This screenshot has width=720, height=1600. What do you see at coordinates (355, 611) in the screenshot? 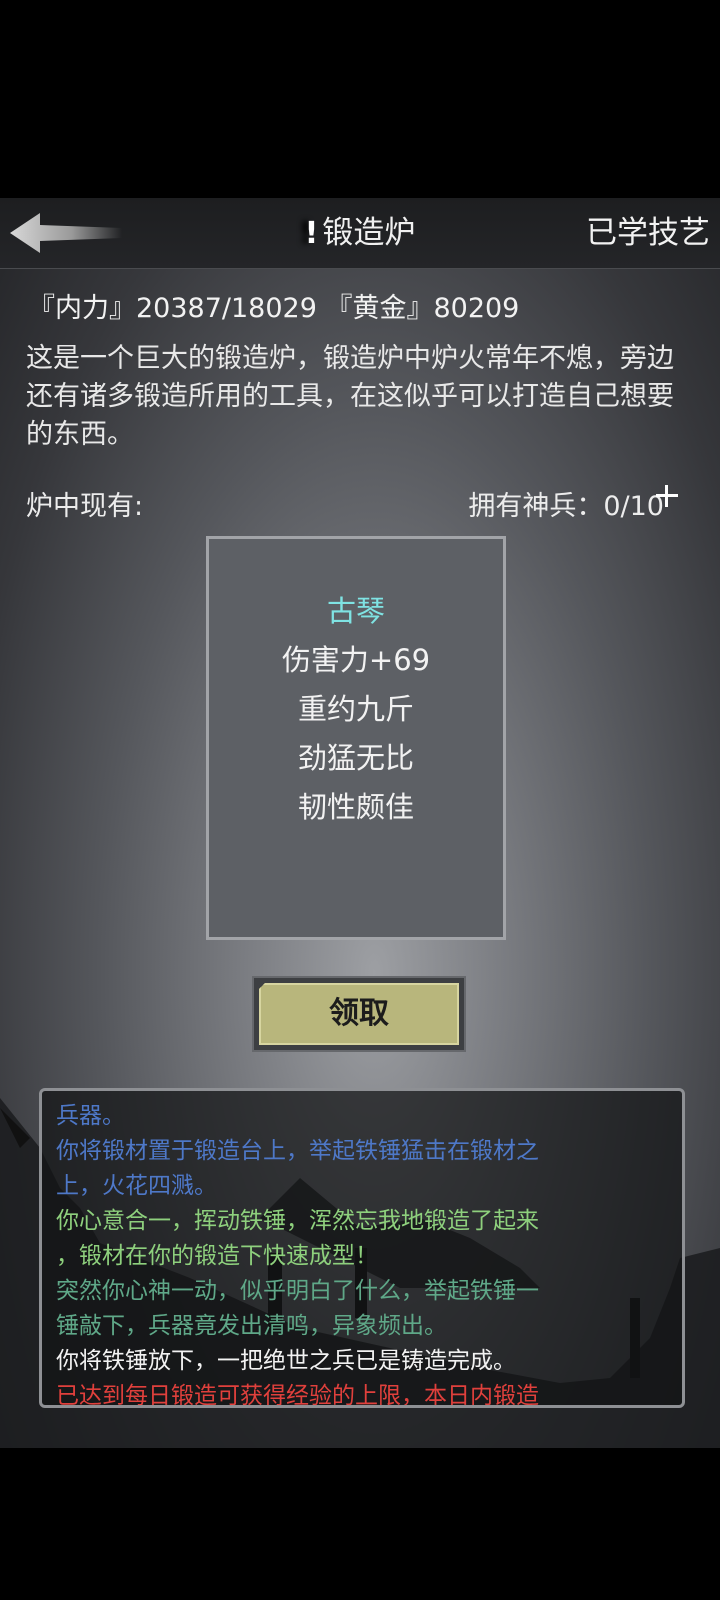
I see `item-name: 古琴` at bounding box center [355, 611].